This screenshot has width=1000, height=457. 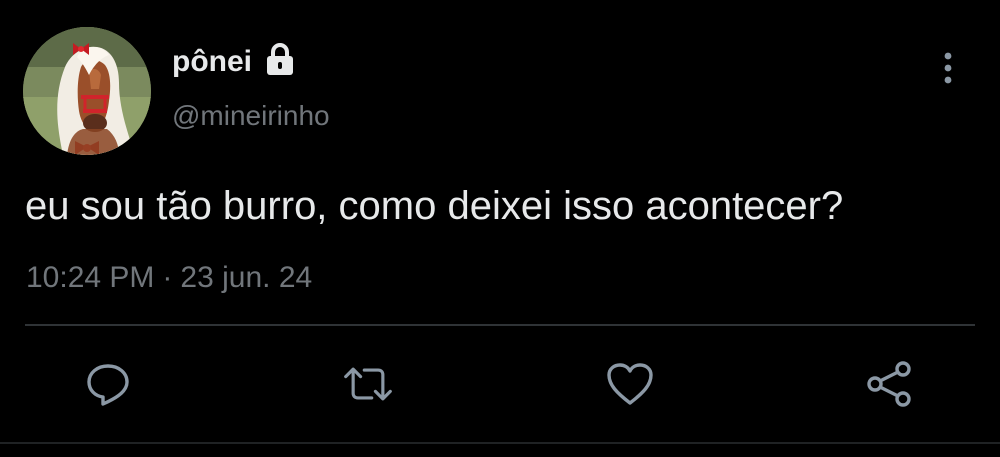 I want to click on retweet-button, so click(x=368, y=384).